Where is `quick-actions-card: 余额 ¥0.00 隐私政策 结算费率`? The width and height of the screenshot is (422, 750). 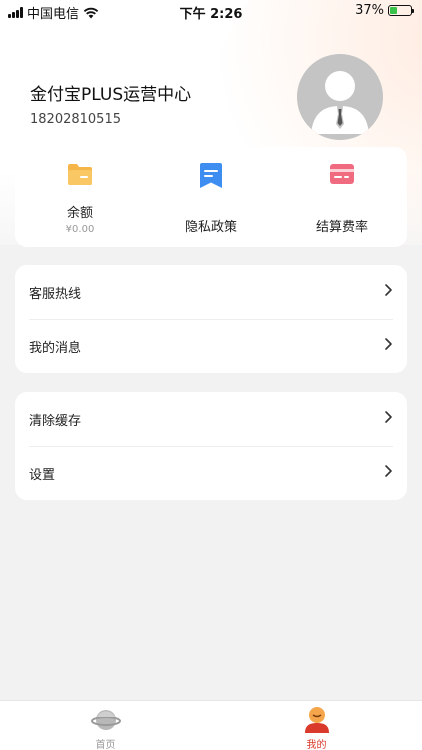
quick-actions-card: 余额 ¥0.00 隐私政策 结算费率 is located at coordinates (211, 197).